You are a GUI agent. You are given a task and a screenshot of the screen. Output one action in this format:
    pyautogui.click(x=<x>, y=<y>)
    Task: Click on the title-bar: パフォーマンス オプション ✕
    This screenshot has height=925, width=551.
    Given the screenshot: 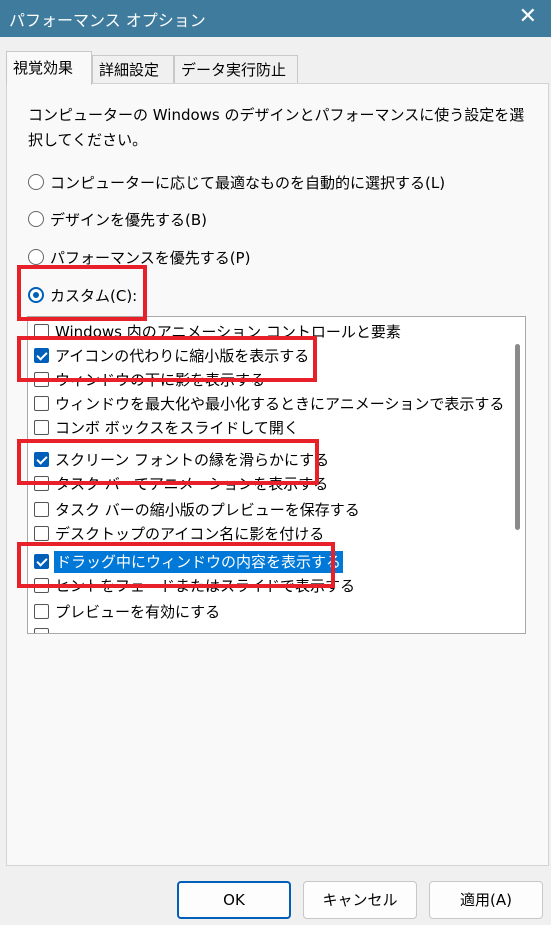 What is the action you would take?
    pyautogui.click(x=275, y=18)
    